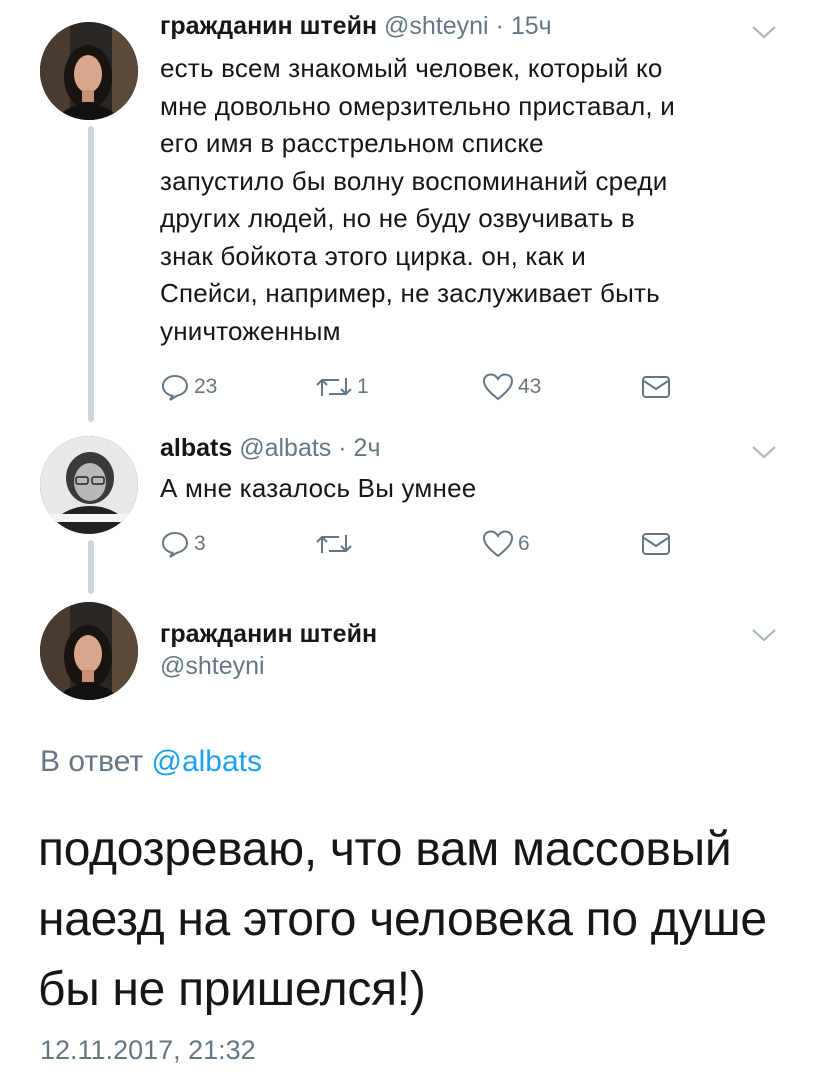  What do you see at coordinates (200, 543) in the screenshot?
I see `reply-count: 3` at bounding box center [200, 543].